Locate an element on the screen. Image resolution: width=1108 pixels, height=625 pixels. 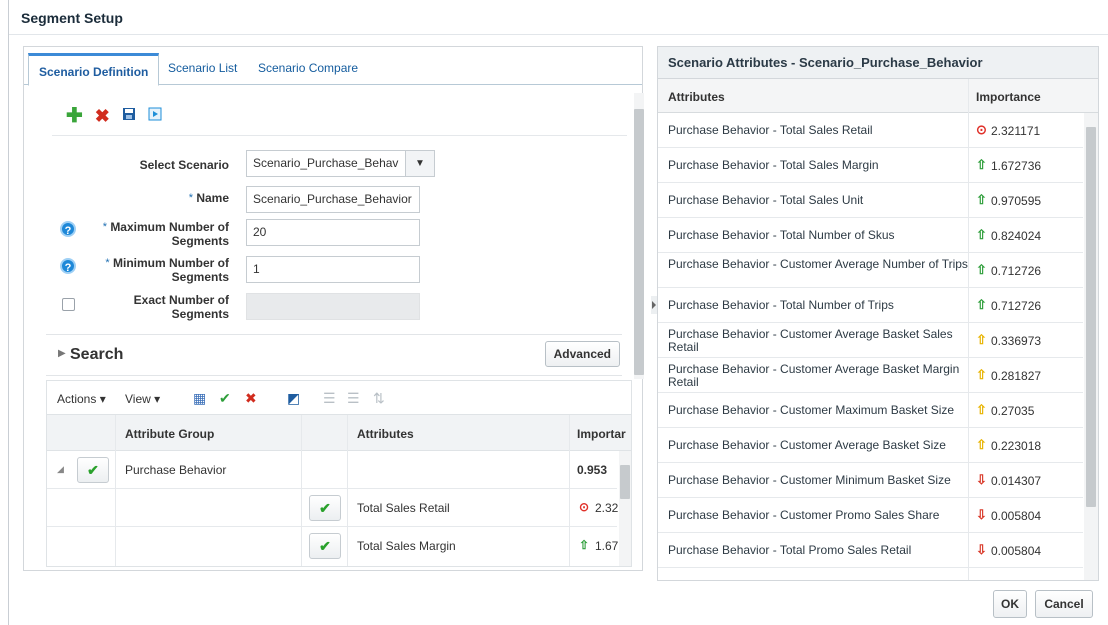
scenario-toolbar: ✚ ✖ is located at coordinates (114, 116).